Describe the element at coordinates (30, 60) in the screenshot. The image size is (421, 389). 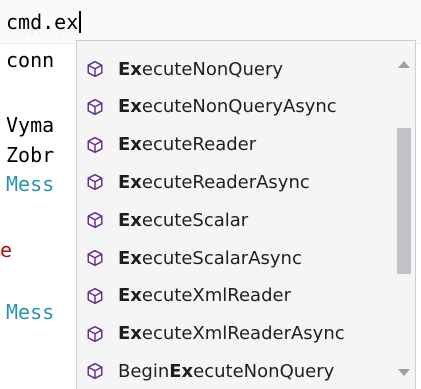
I see `code-line: conn` at that location.